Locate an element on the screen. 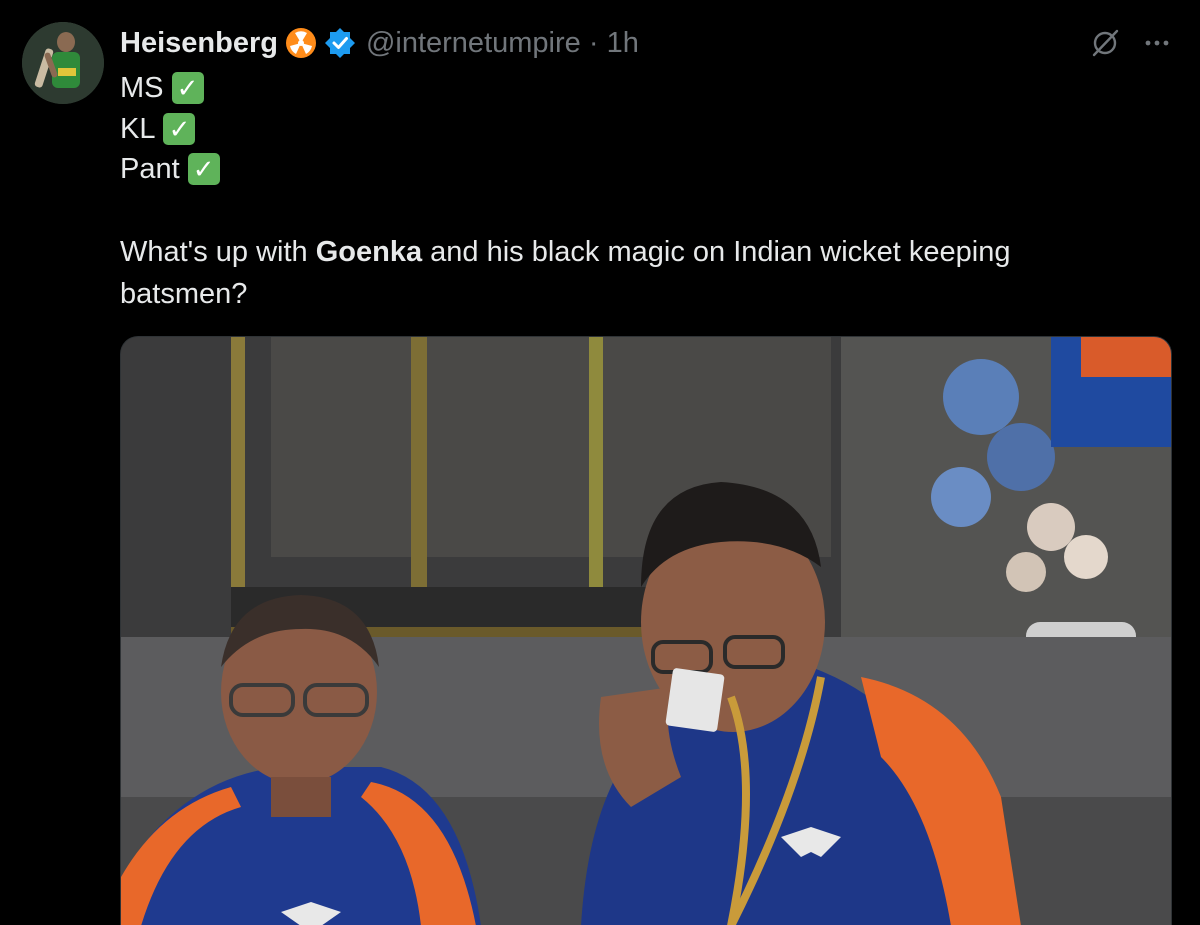 The height and width of the screenshot is (925, 1200). more-options-icon is located at coordinates (1157, 43).